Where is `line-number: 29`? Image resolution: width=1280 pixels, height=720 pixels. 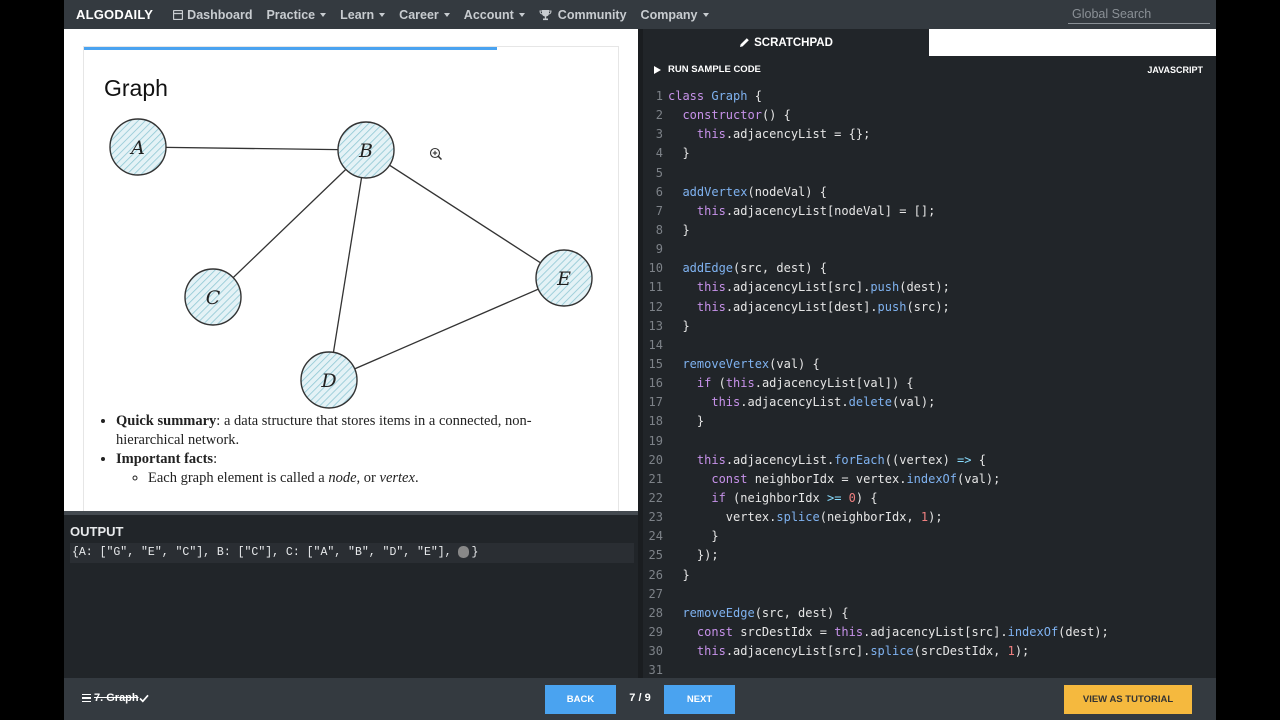
line-number: 29 is located at coordinates (655, 631).